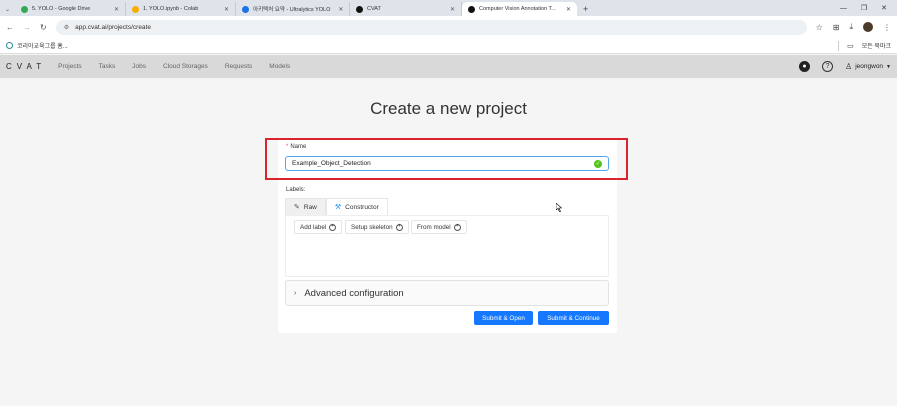 The image size is (897, 406). Describe the element at coordinates (287, 147) in the screenshot. I see `required-marker: *` at that location.